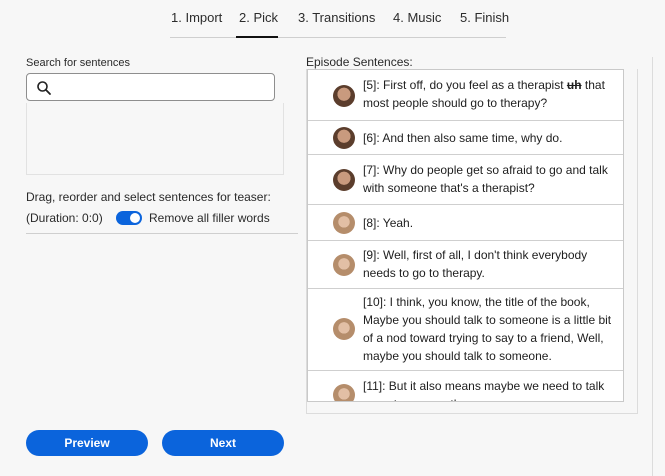  What do you see at coordinates (484, 17) in the screenshot?
I see `step-finish: 5. Finish` at bounding box center [484, 17].